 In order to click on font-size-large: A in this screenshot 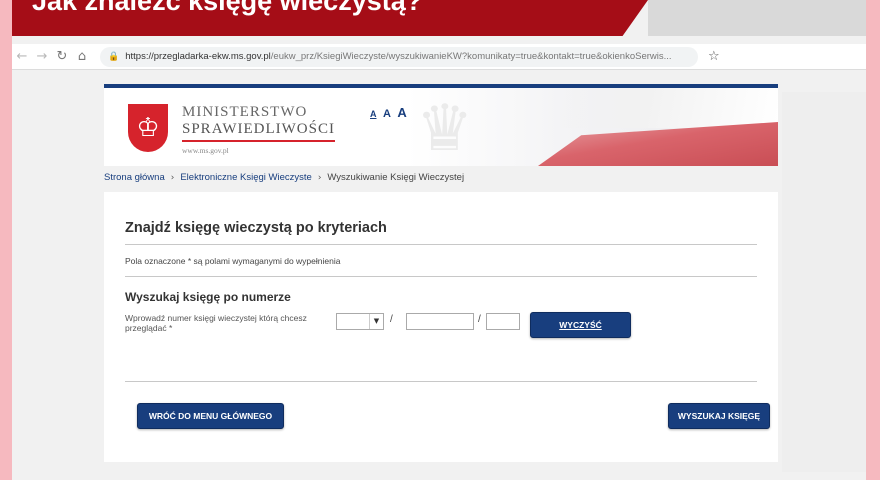, I will do `click(401, 112)`.